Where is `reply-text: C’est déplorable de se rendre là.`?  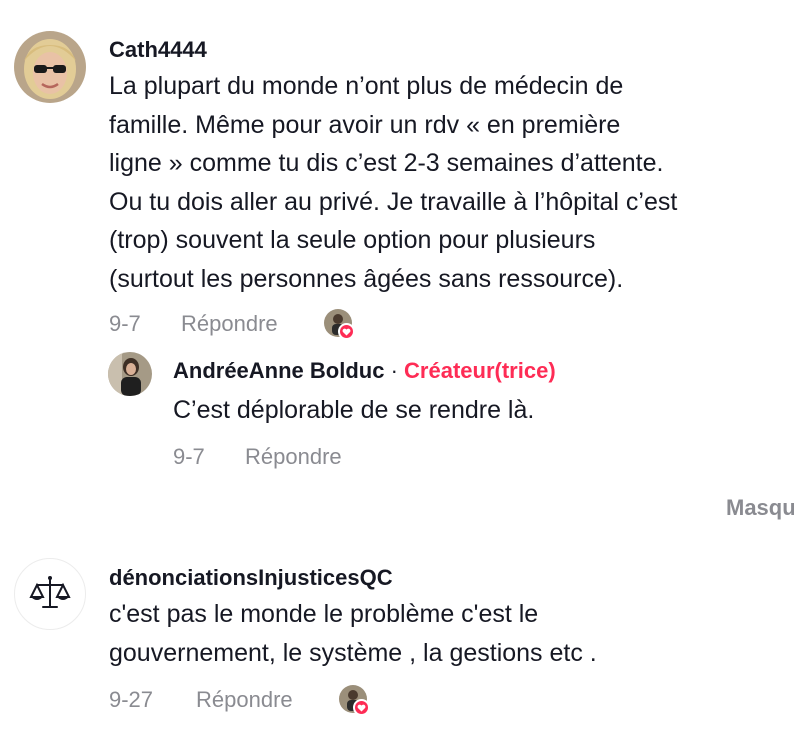 reply-text: C’est déplorable de se rendre là. is located at coordinates (354, 410).